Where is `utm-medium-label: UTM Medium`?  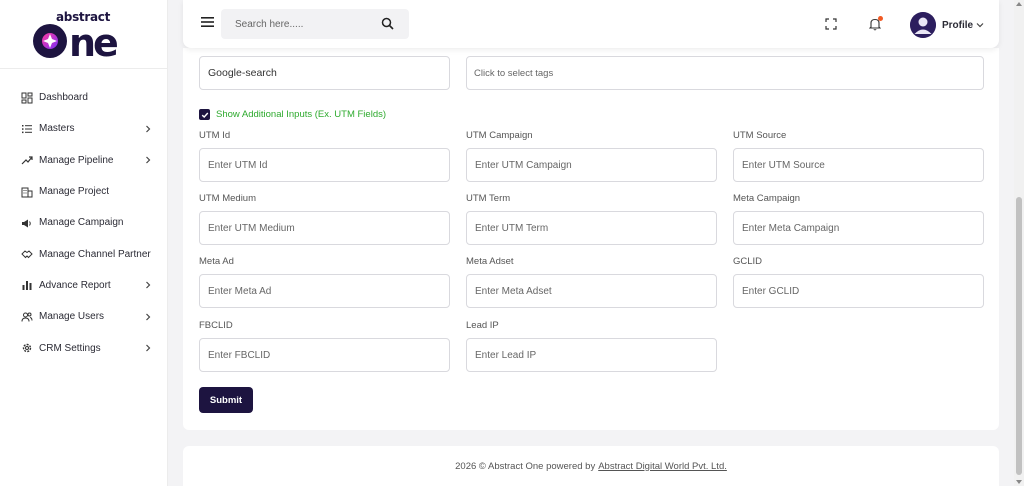
utm-medium-label: UTM Medium is located at coordinates (228, 198).